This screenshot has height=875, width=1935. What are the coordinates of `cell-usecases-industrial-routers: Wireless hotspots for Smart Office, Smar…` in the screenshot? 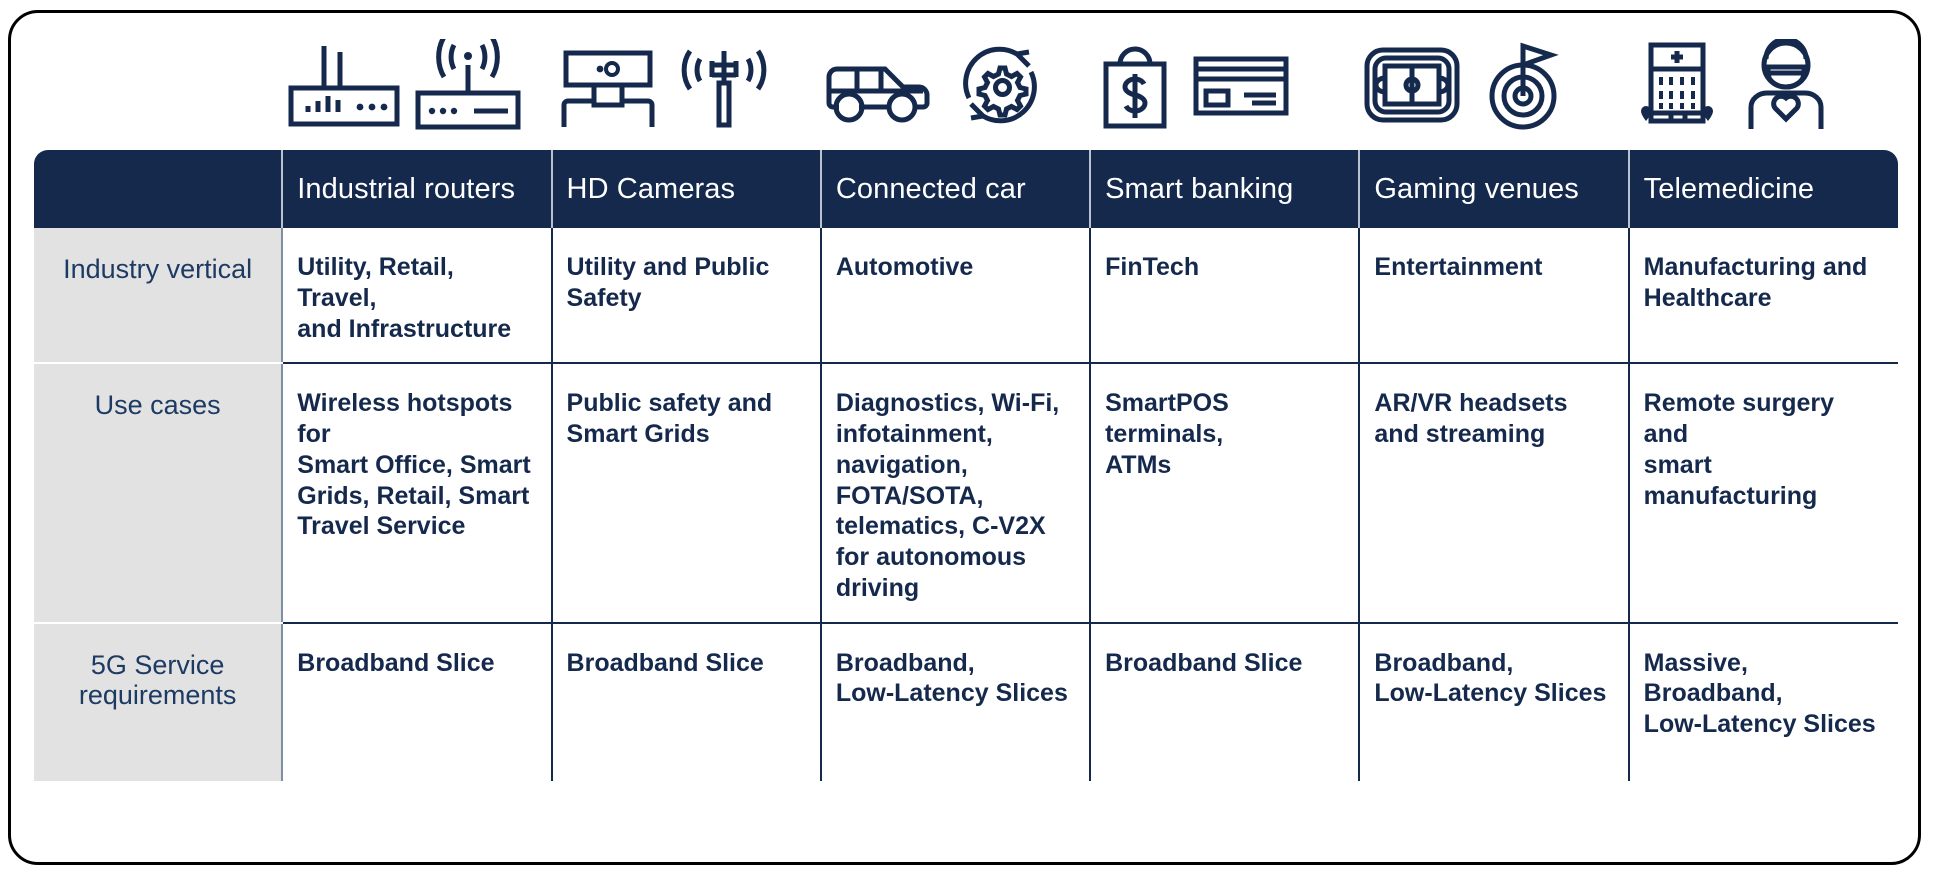 It's located at (417, 493).